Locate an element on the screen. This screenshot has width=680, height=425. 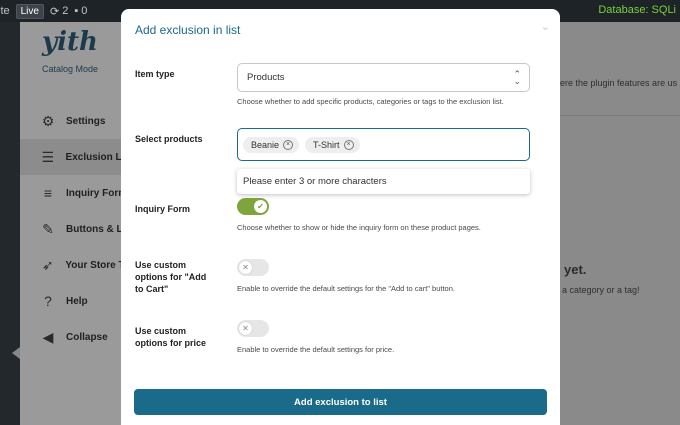
product-tag: Beanie × is located at coordinates (271, 144).